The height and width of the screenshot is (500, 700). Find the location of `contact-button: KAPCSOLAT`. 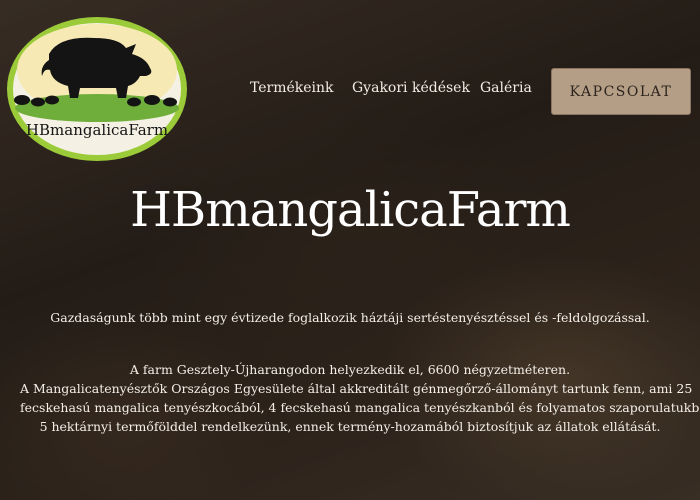

contact-button: KAPCSOLAT is located at coordinates (621, 91).